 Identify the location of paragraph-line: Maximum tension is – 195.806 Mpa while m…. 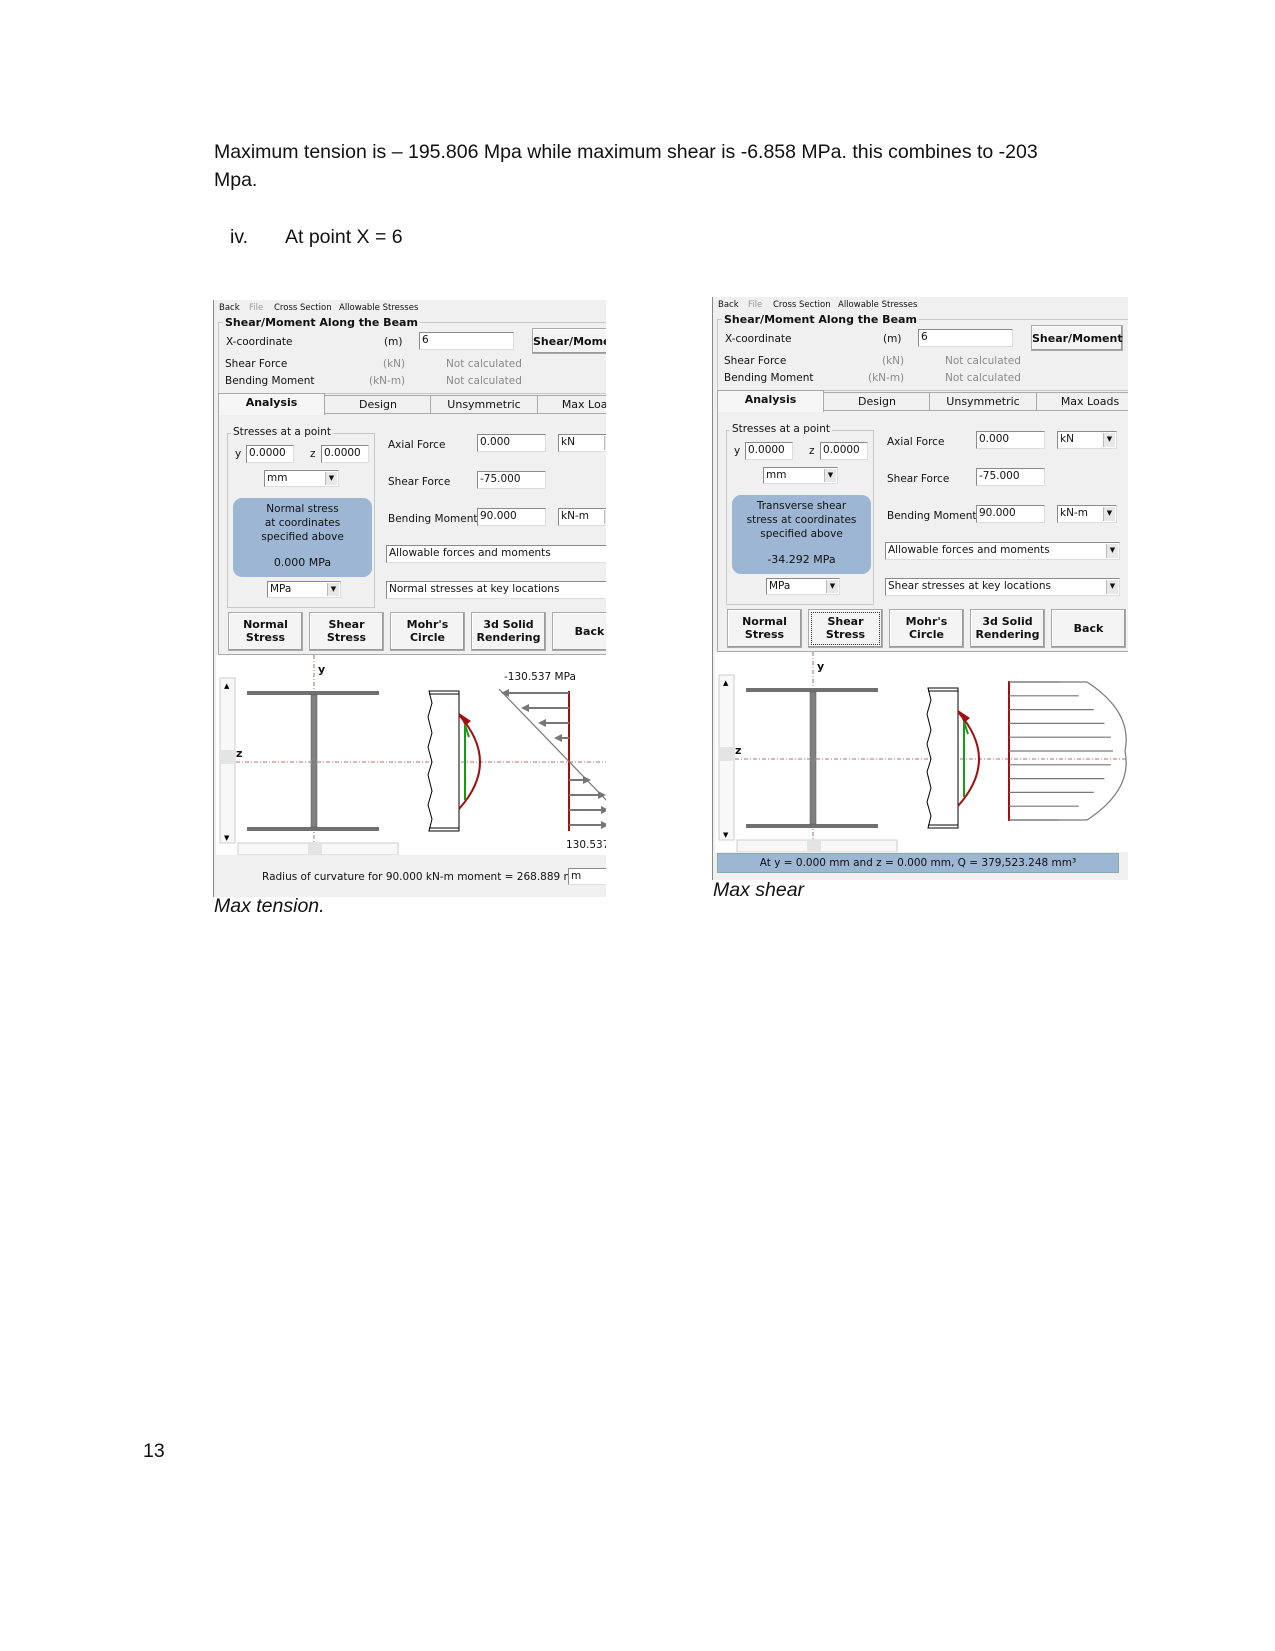
(626, 152).